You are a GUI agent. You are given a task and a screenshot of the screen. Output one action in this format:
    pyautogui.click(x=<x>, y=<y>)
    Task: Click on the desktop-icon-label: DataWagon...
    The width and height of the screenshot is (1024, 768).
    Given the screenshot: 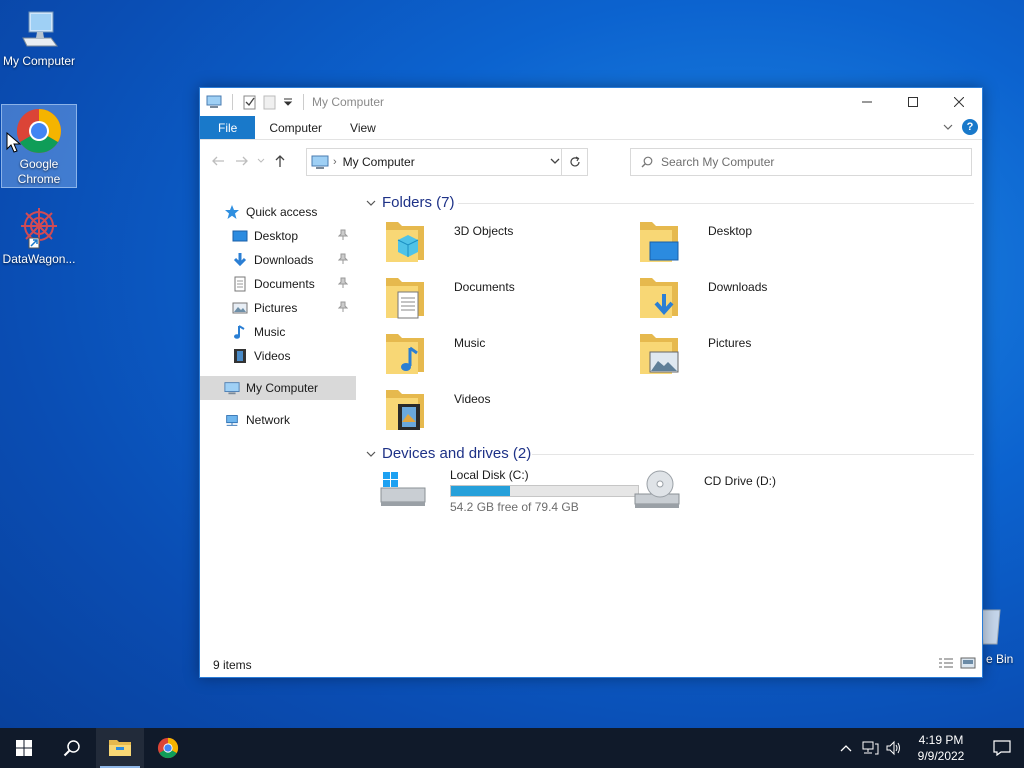 What is the action you would take?
    pyautogui.click(x=39, y=259)
    